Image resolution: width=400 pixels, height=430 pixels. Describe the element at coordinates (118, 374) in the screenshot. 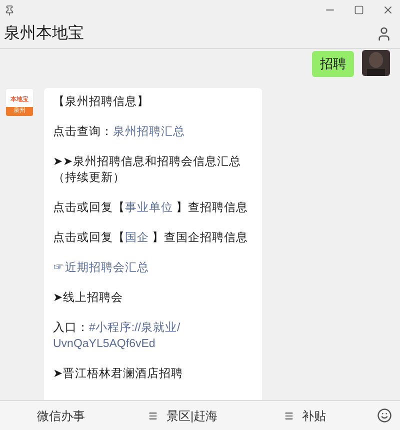

I see `message-text: ➤晋江梧林君澜酒店招聘` at that location.